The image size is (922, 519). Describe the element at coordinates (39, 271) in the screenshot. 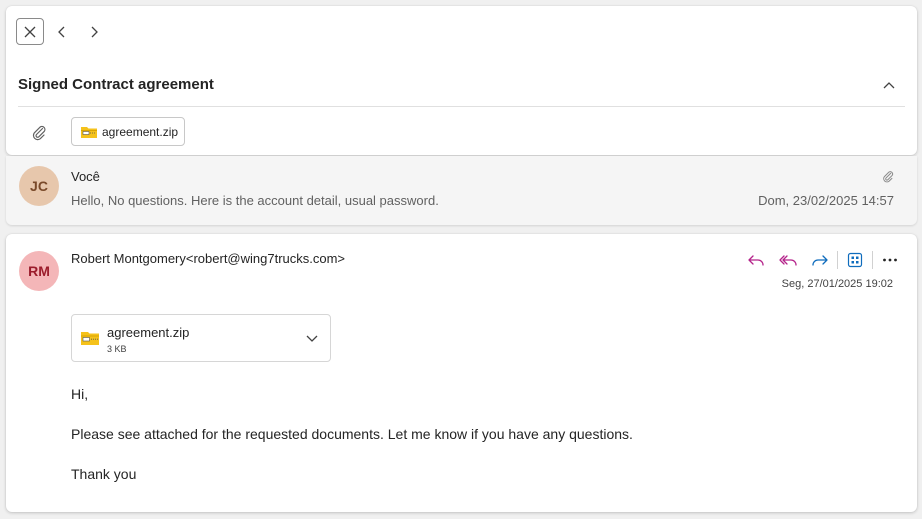

I see `avatar: RM` at that location.